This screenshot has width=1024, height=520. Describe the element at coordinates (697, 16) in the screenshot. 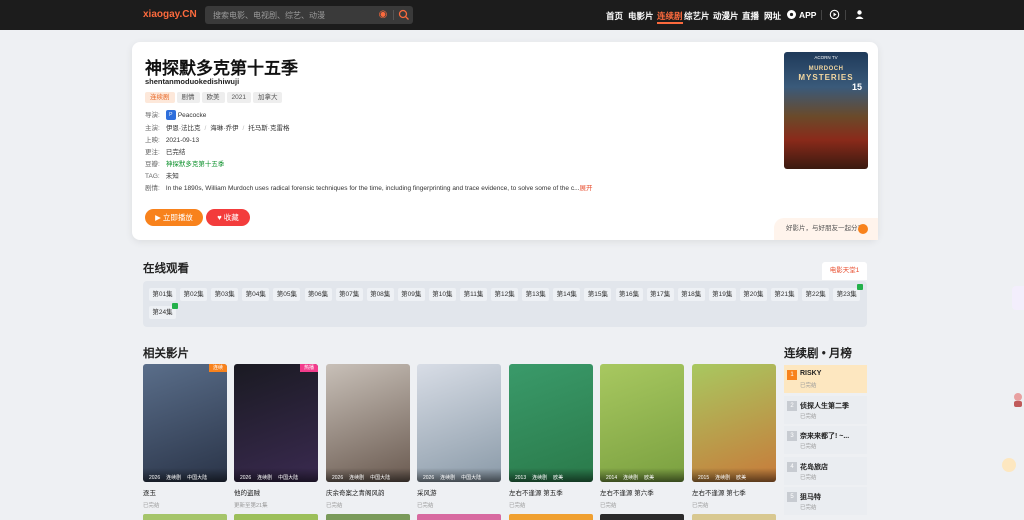

I see `nav-variety: 综艺片` at that location.